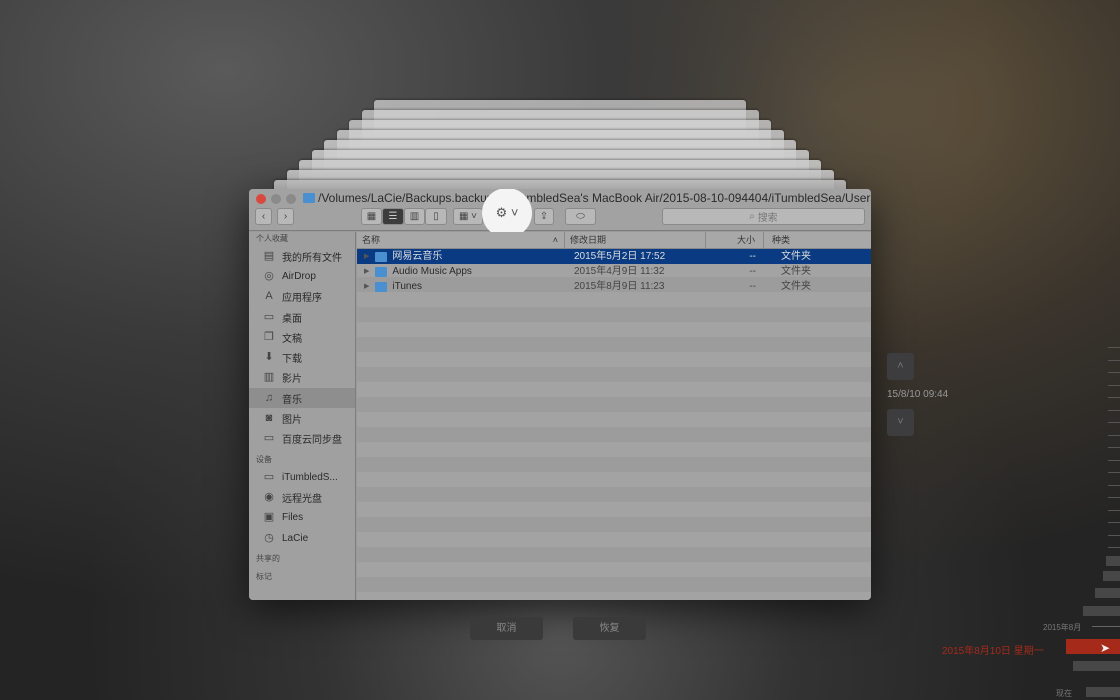  Describe the element at coordinates (269, 496) in the screenshot. I see `disc-icon: ◉` at that location.